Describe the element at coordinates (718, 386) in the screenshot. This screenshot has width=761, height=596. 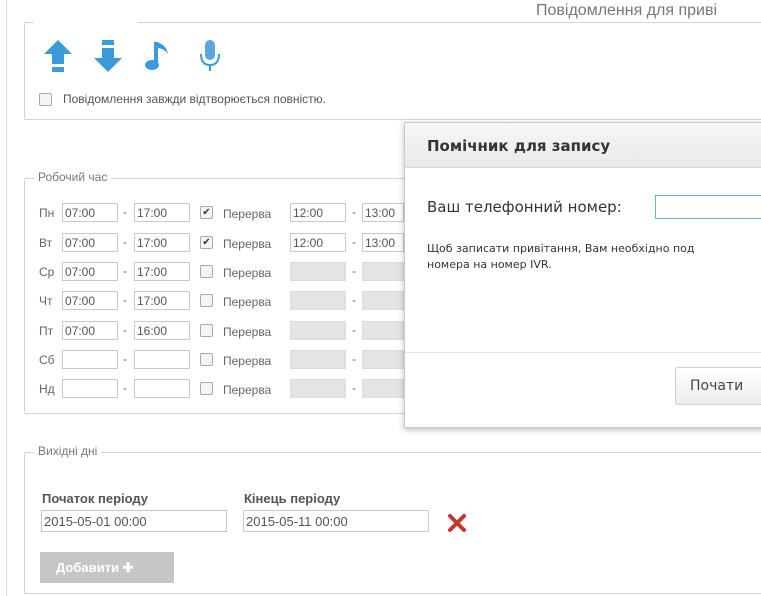
I see `start-recording-button: Почати` at that location.